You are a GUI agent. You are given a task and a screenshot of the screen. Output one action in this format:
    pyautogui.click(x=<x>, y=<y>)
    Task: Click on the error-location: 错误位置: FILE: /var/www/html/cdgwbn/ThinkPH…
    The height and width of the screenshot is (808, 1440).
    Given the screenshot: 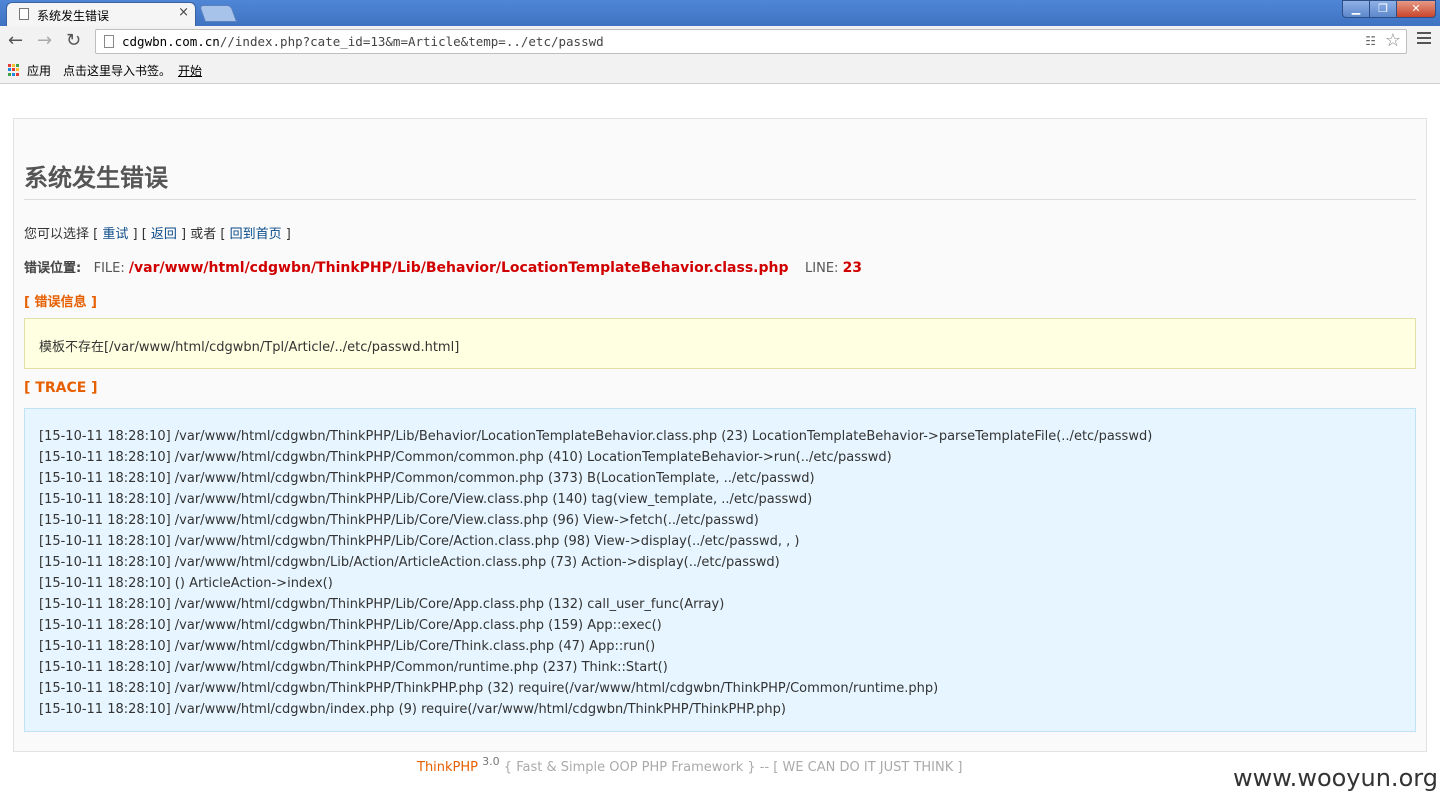 What is the action you would take?
    pyautogui.click(x=443, y=266)
    